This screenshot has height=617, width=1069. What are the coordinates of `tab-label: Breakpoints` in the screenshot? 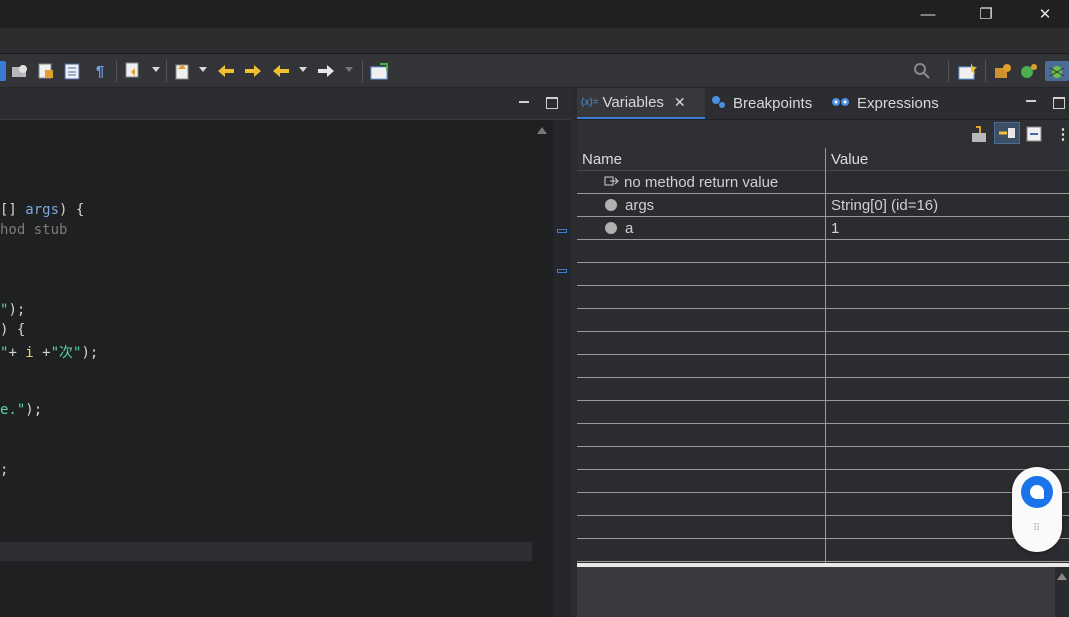 It's located at (773, 103).